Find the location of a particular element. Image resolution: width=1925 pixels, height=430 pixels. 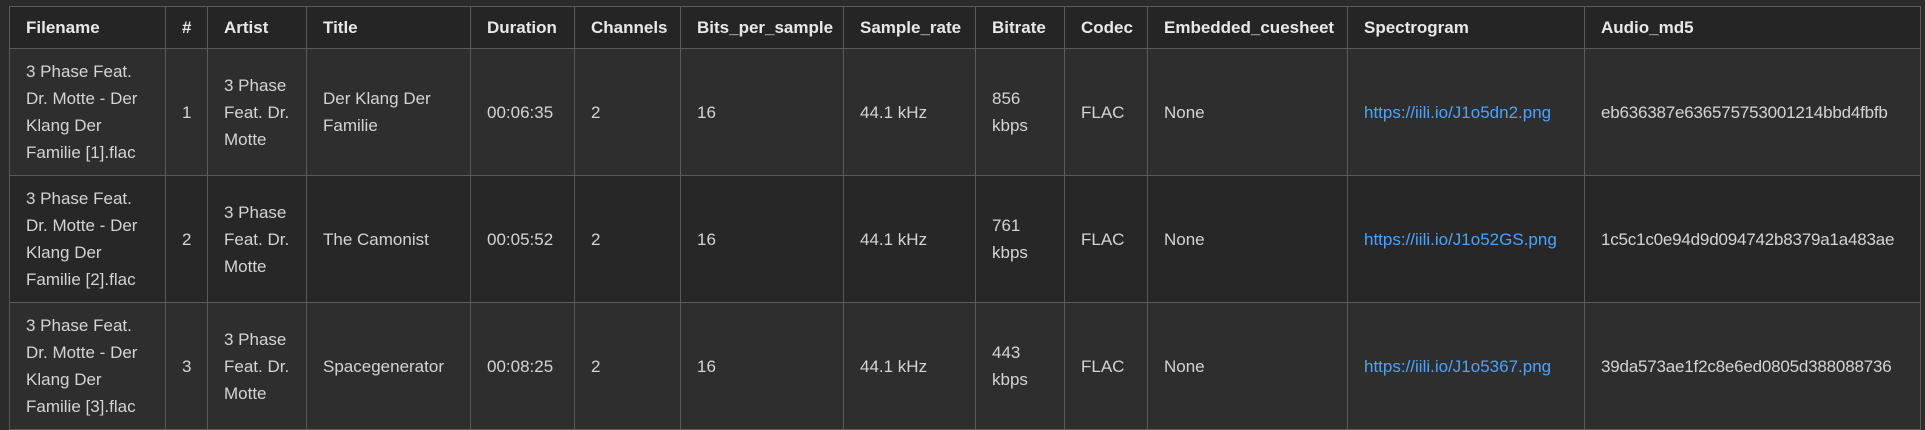

cell-audio-md5: eb636387e636575753001214bbd4fbfb is located at coordinates (1752, 112).